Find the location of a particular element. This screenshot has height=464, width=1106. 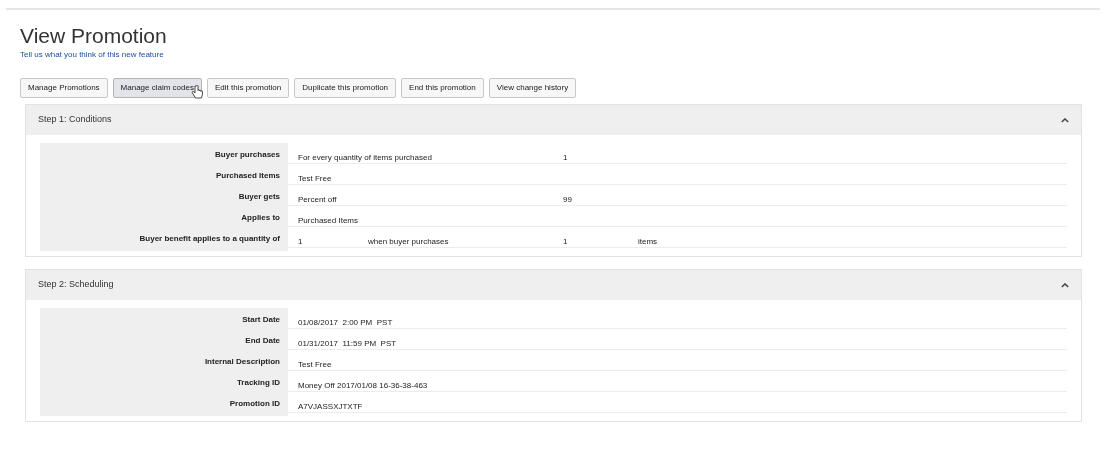

field-value: 99 is located at coordinates (567, 199).